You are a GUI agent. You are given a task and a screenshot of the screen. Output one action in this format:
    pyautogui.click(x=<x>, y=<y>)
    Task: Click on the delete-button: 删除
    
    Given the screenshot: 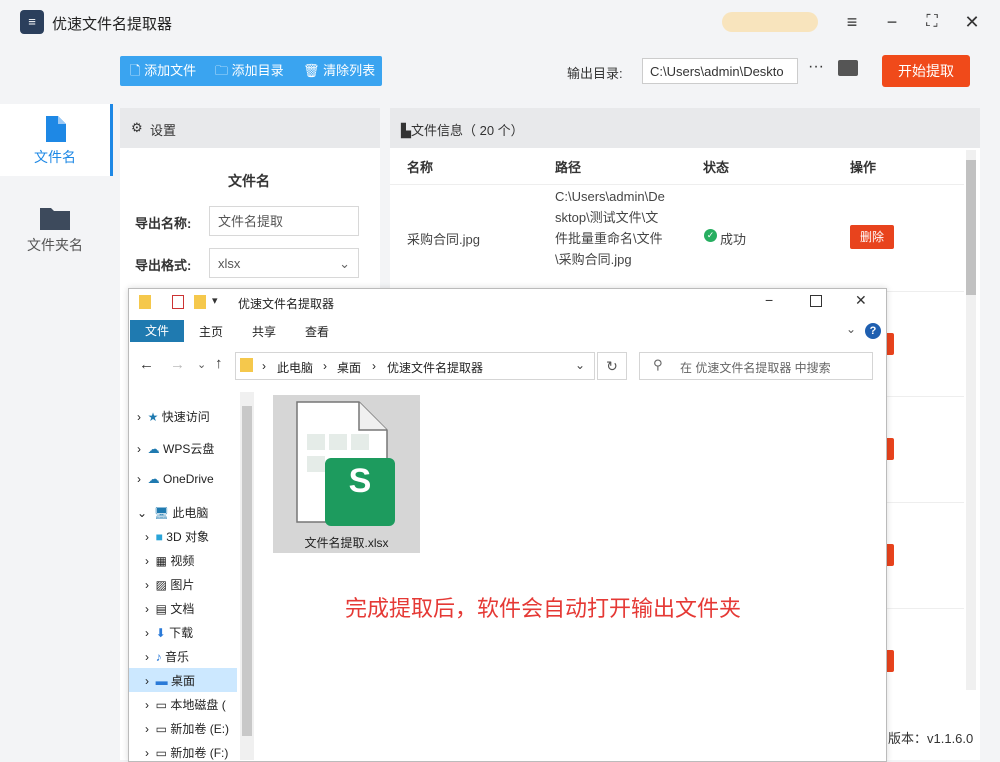 What is the action you would take?
    pyautogui.click(x=872, y=237)
    